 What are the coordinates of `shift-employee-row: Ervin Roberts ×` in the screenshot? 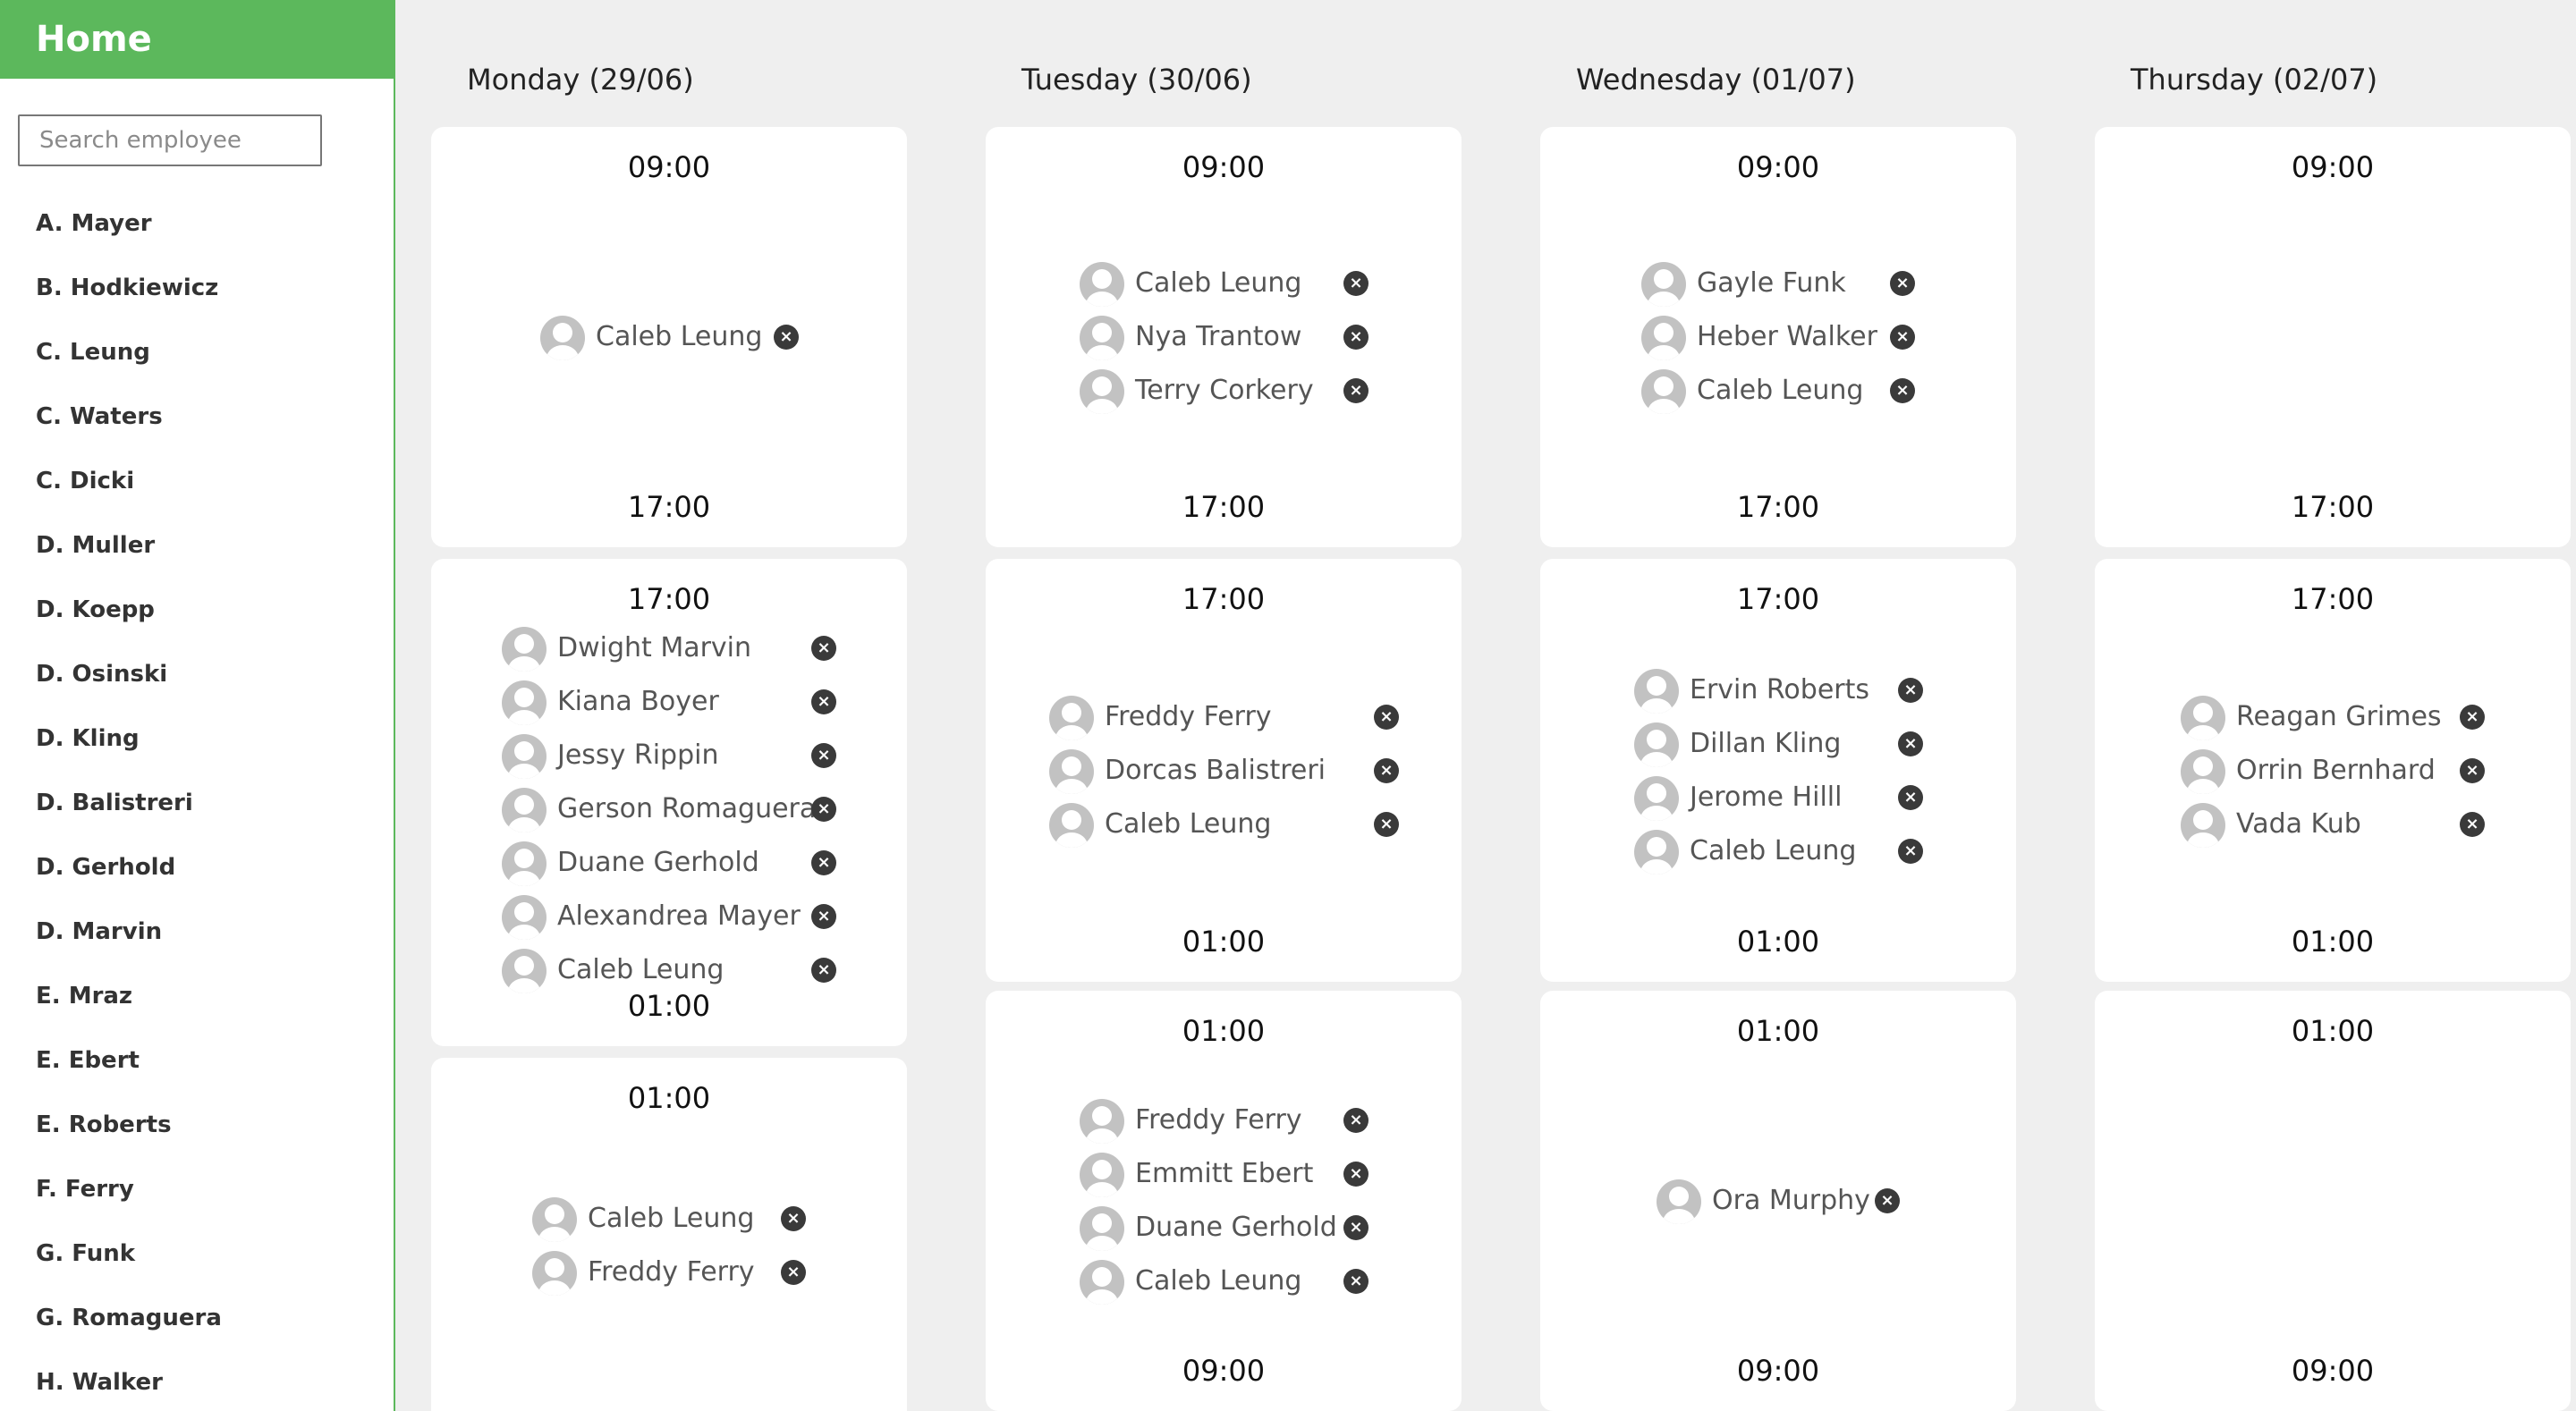 It's located at (1778, 690).